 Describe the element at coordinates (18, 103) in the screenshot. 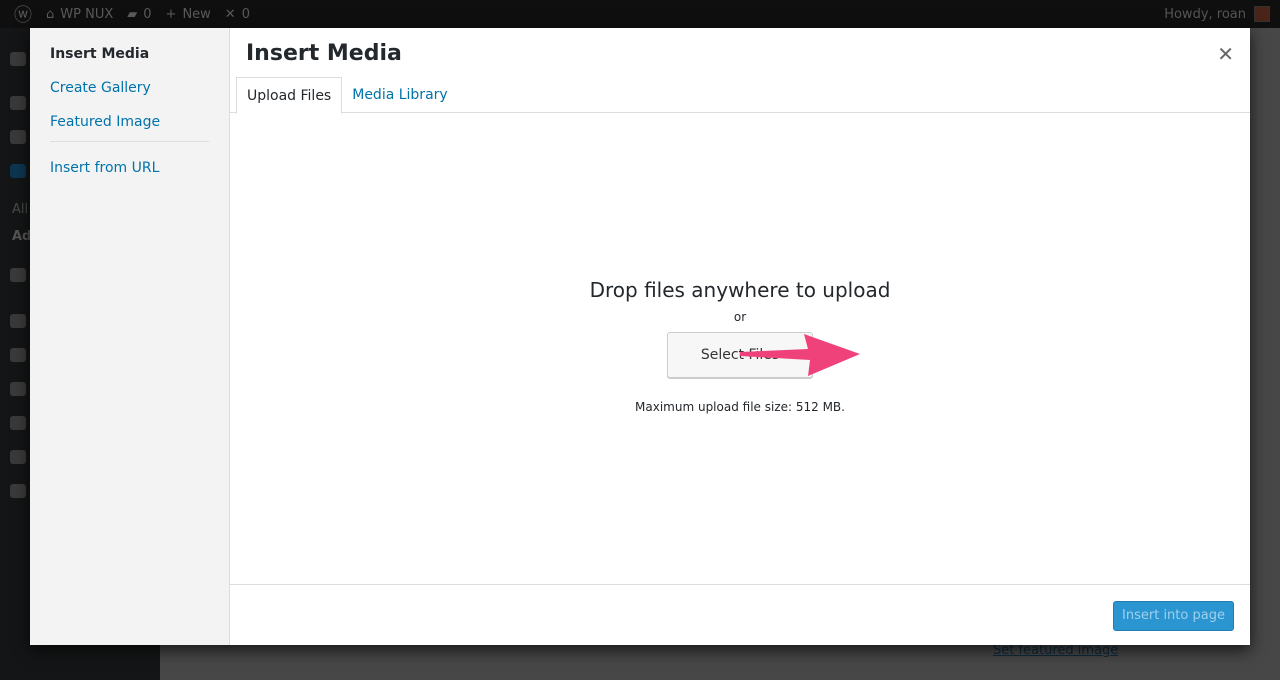

I see `pin-icon` at that location.